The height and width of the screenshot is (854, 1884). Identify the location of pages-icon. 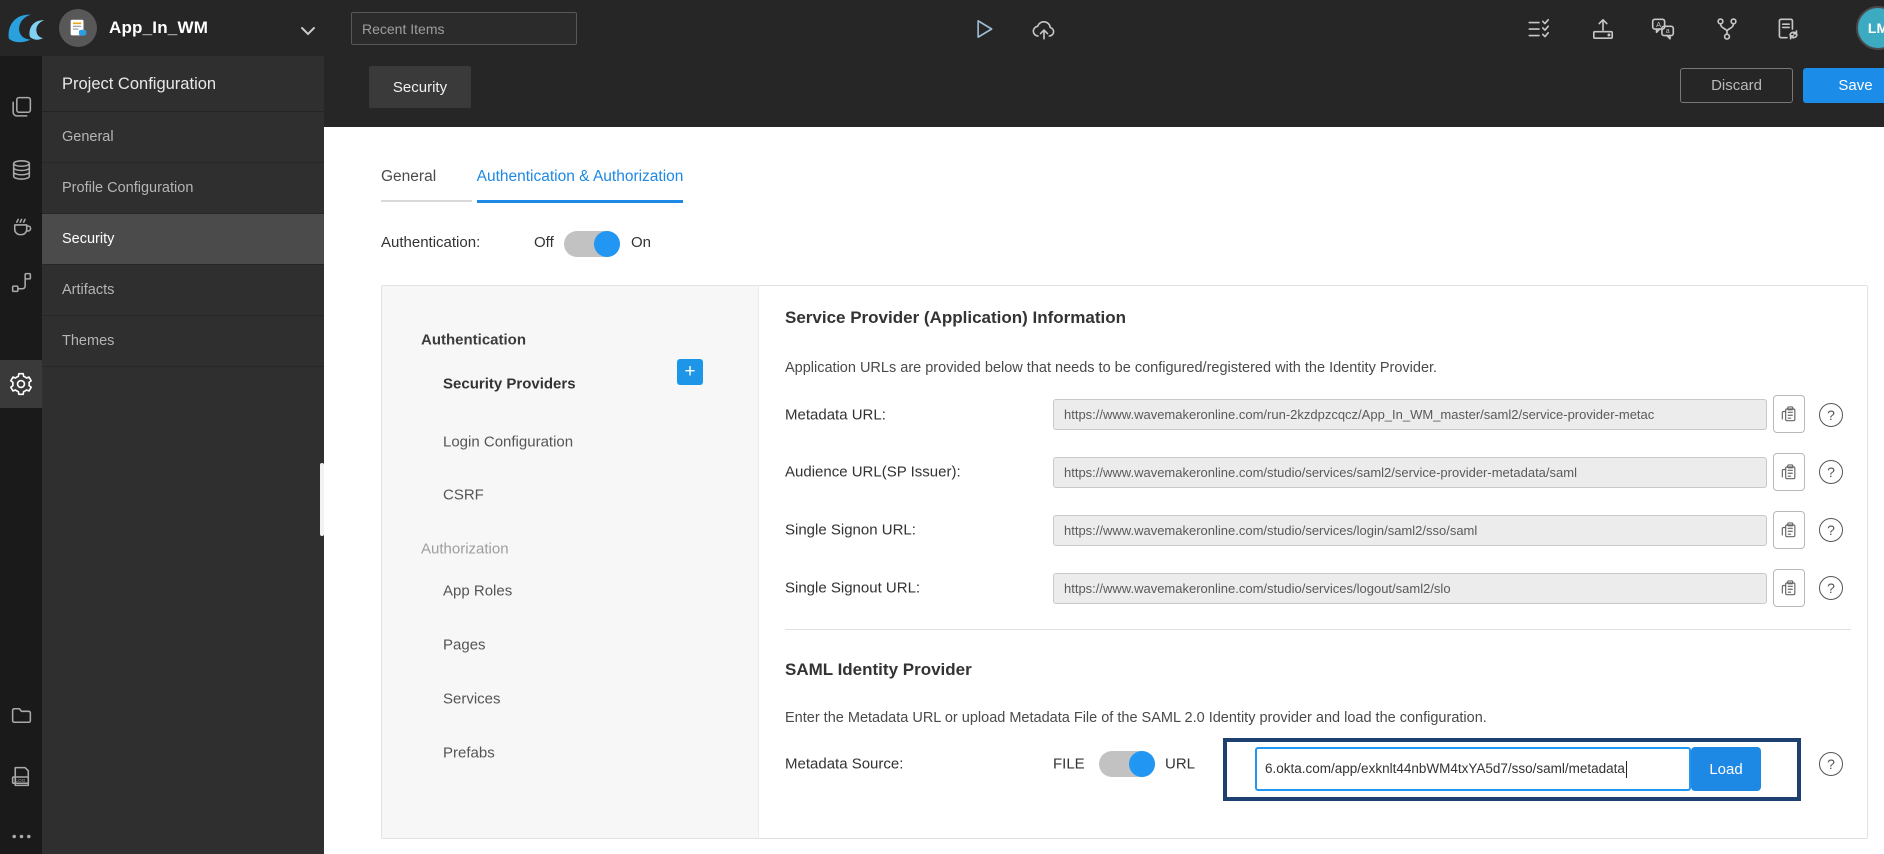
(21, 106).